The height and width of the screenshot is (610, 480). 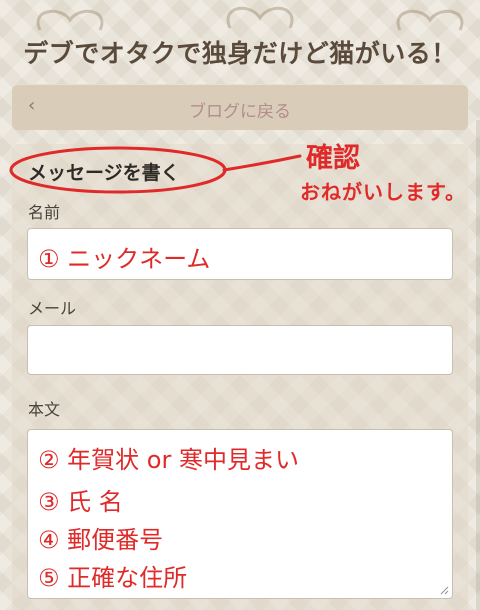 I want to click on body-annotation-item: ⑤ 正確な住所, so click(x=113, y=578).